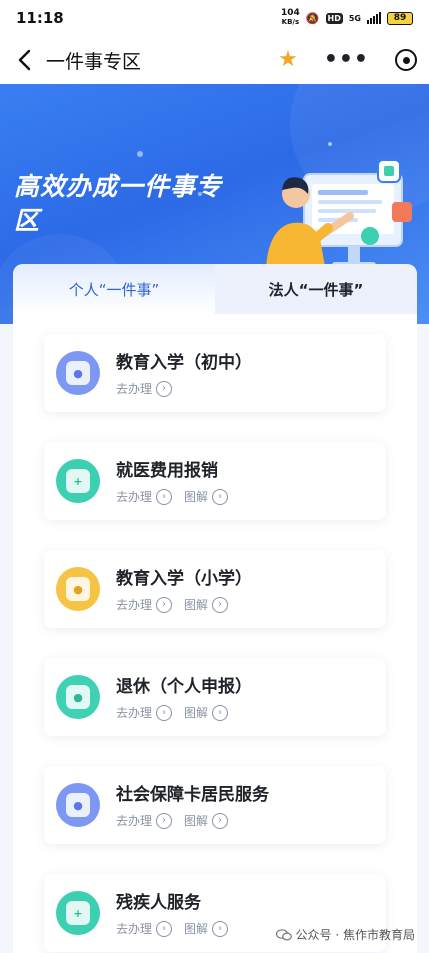  What do you see at coordinates (40, 18) in the screenshot?
I see `status-time: 11:18` at bounding box center [40, 18].